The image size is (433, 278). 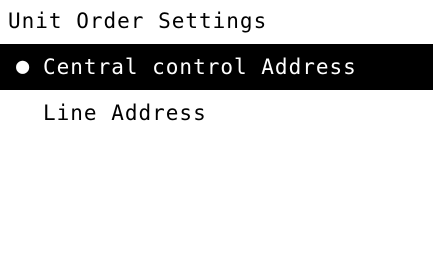 What do you see at coordinates (125, 113) in the screenshot?
I see `menu-item-label: Line Address` at bounding box center [125, 113].